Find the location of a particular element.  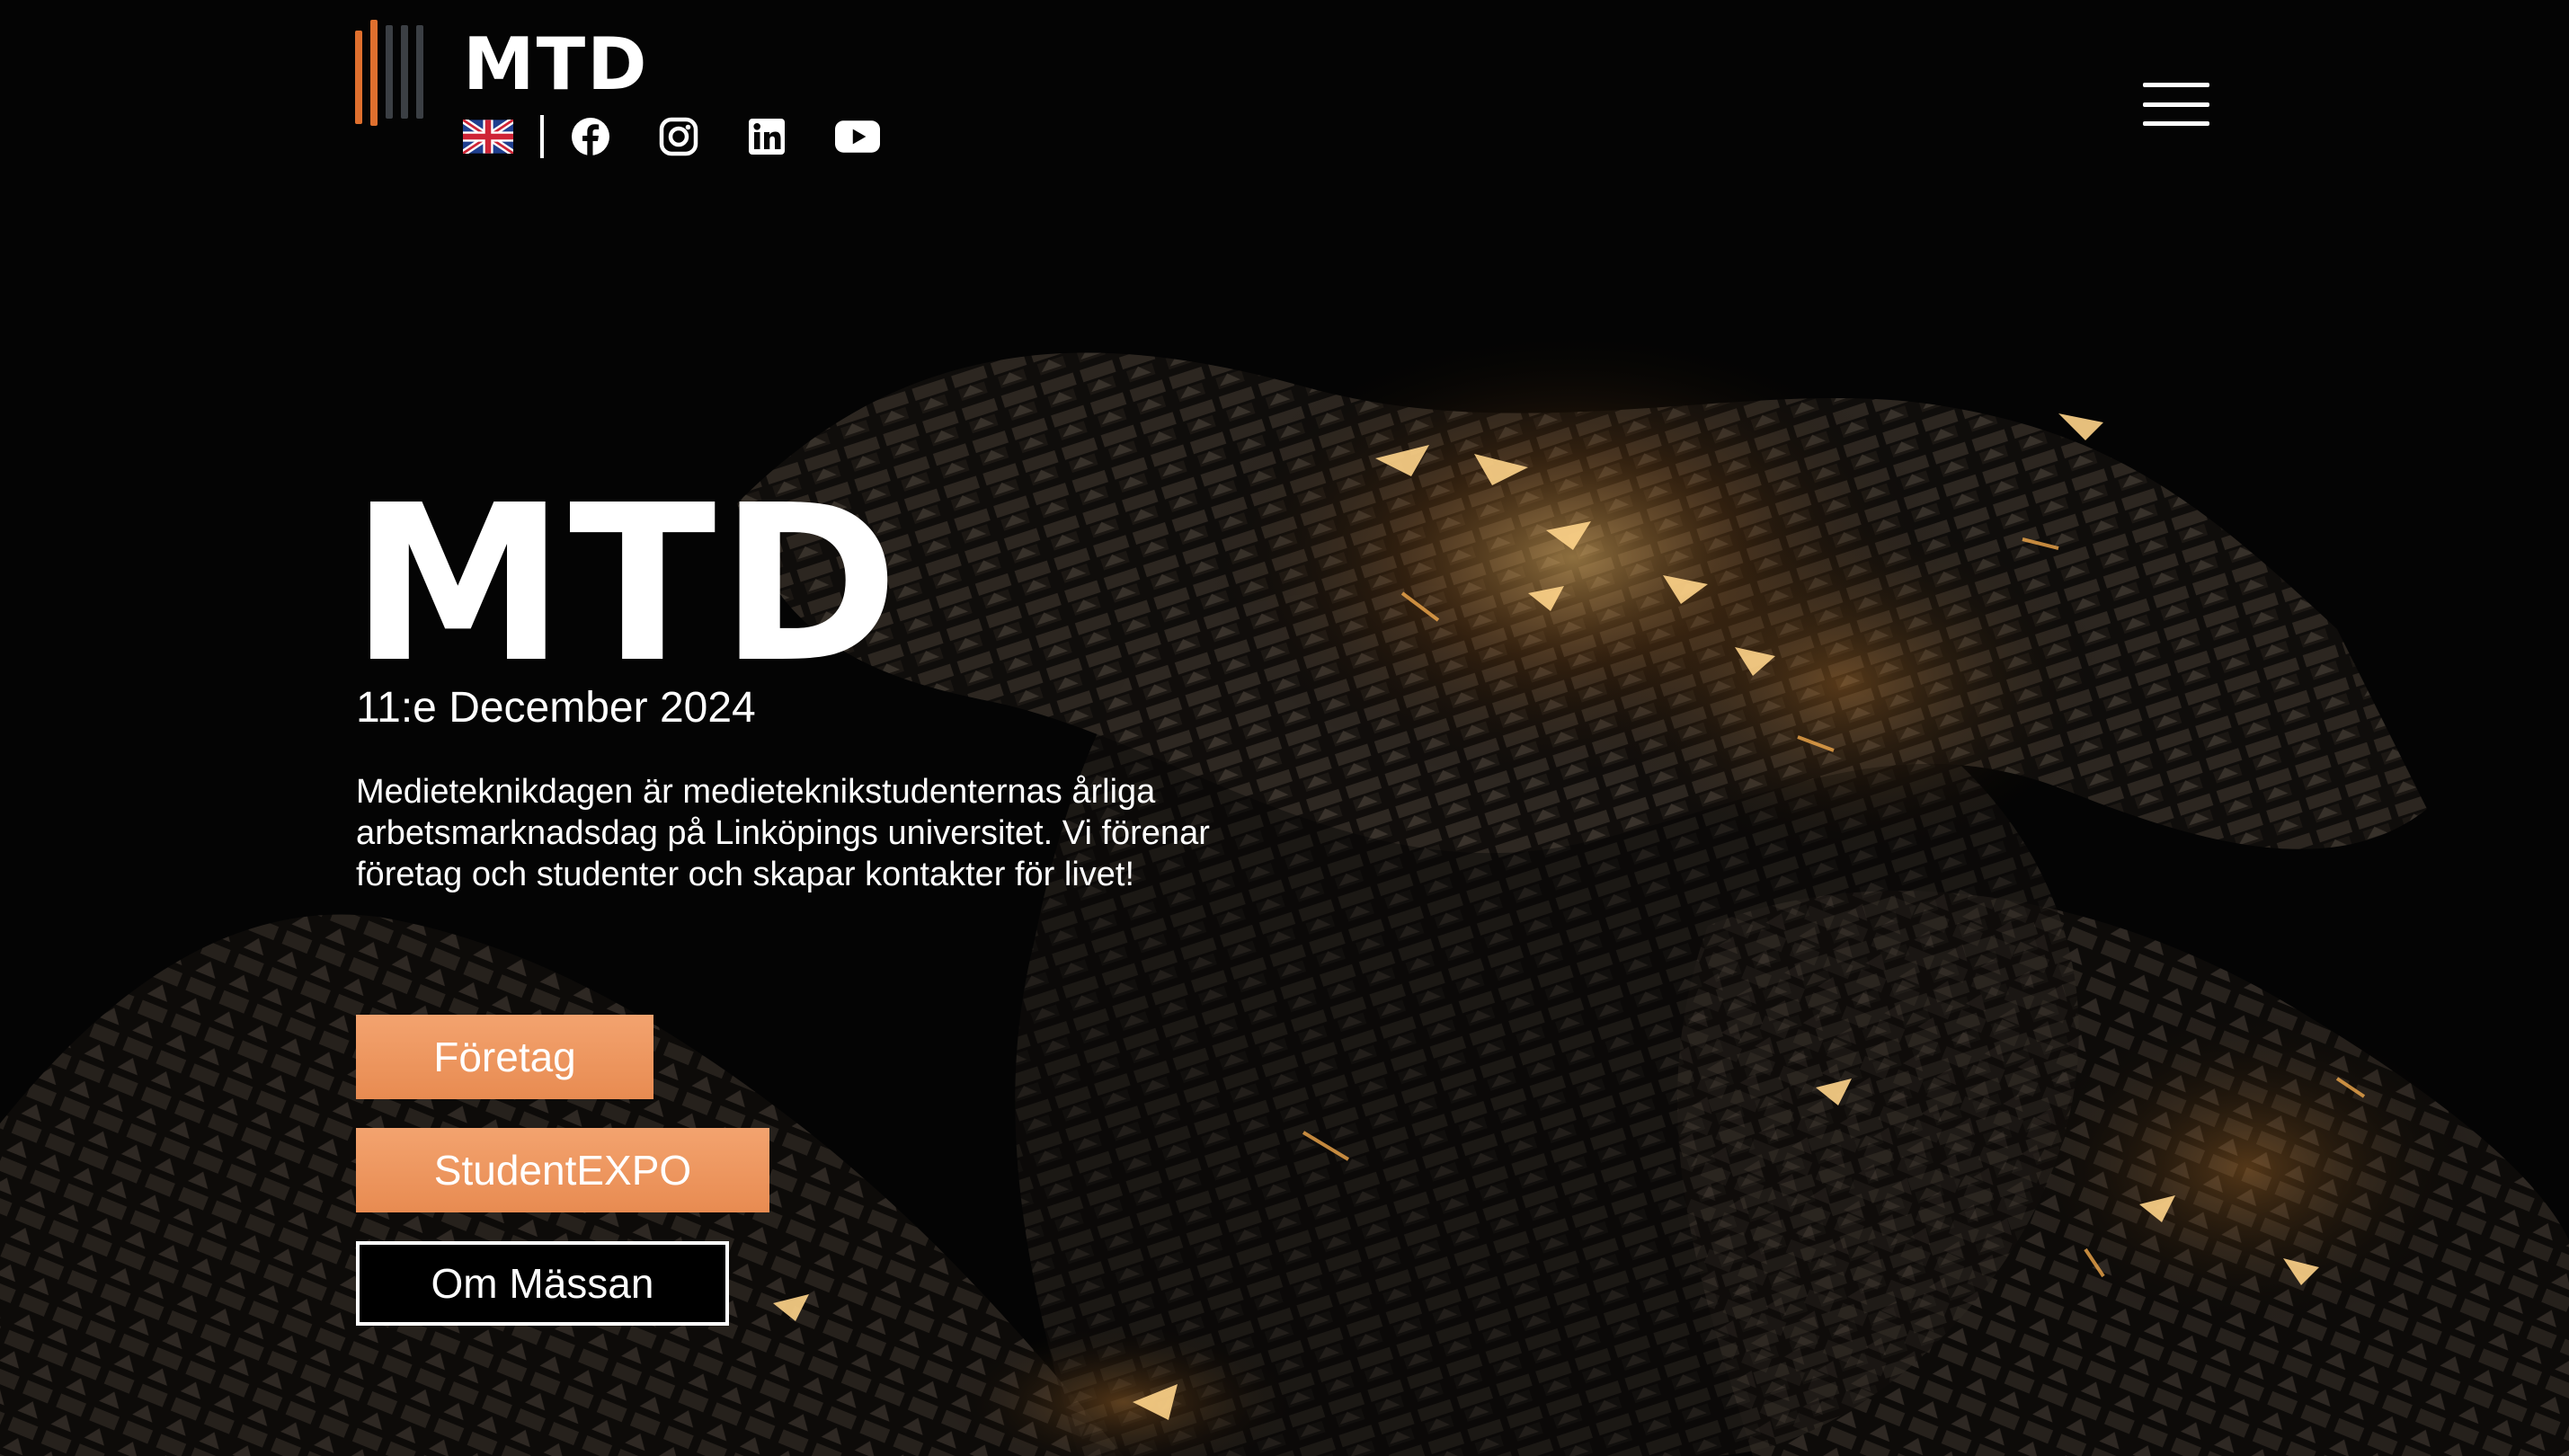

hamburger-menu-icon is located at coordinates (2176, 104).